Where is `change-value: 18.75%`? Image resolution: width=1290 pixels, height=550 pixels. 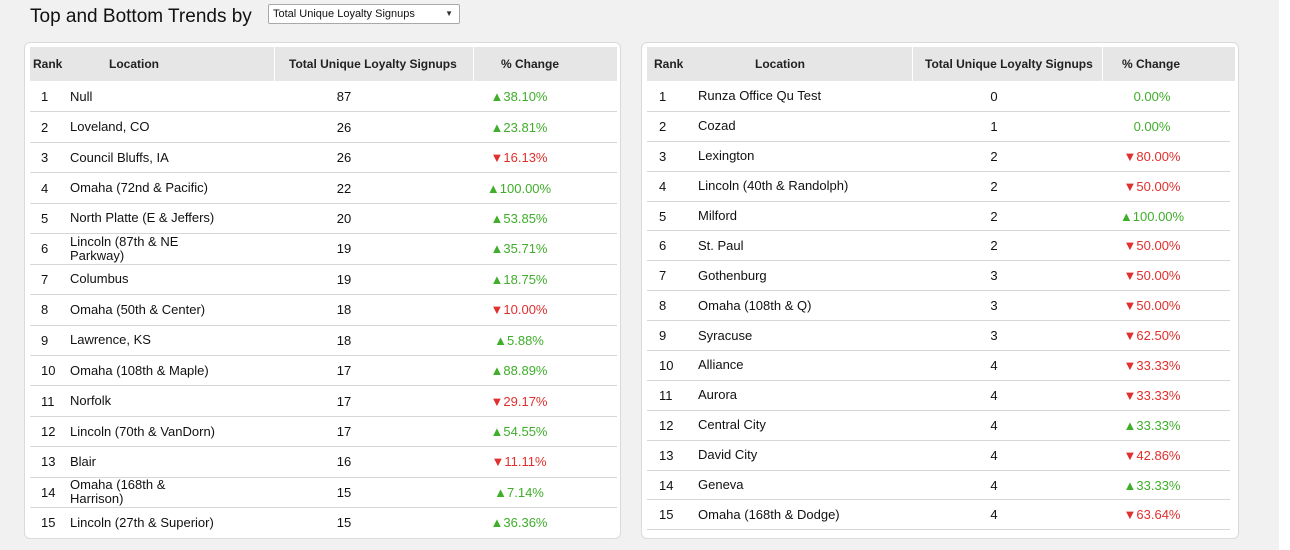
change-value: 18.75% is located at coordinates (525, 279).